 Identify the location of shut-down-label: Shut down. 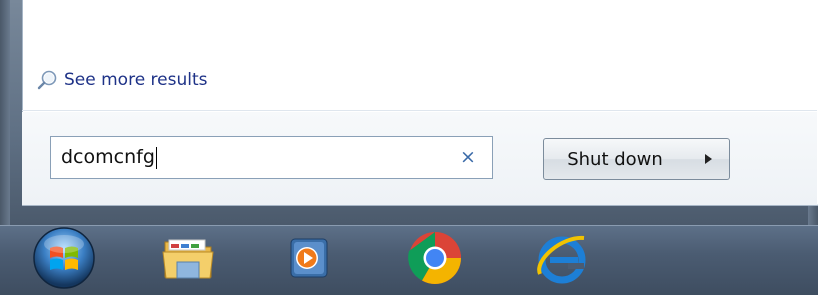
(615, 159).